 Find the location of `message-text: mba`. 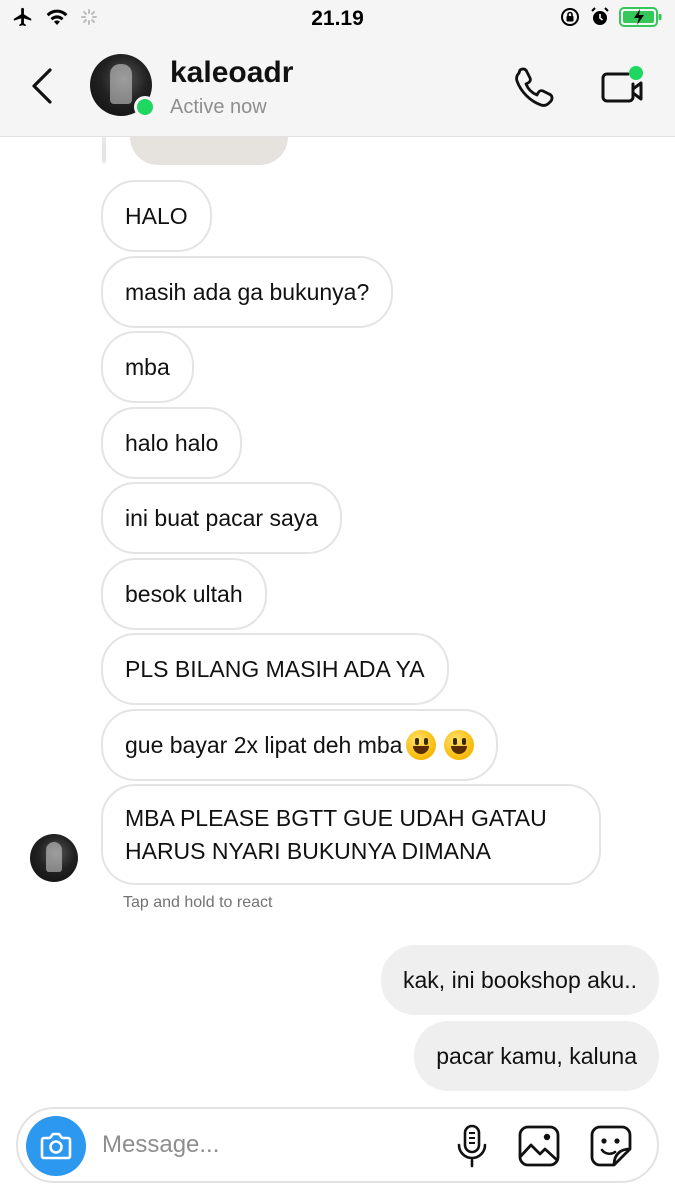

message-text: mba is located at coordinates (147, 366).